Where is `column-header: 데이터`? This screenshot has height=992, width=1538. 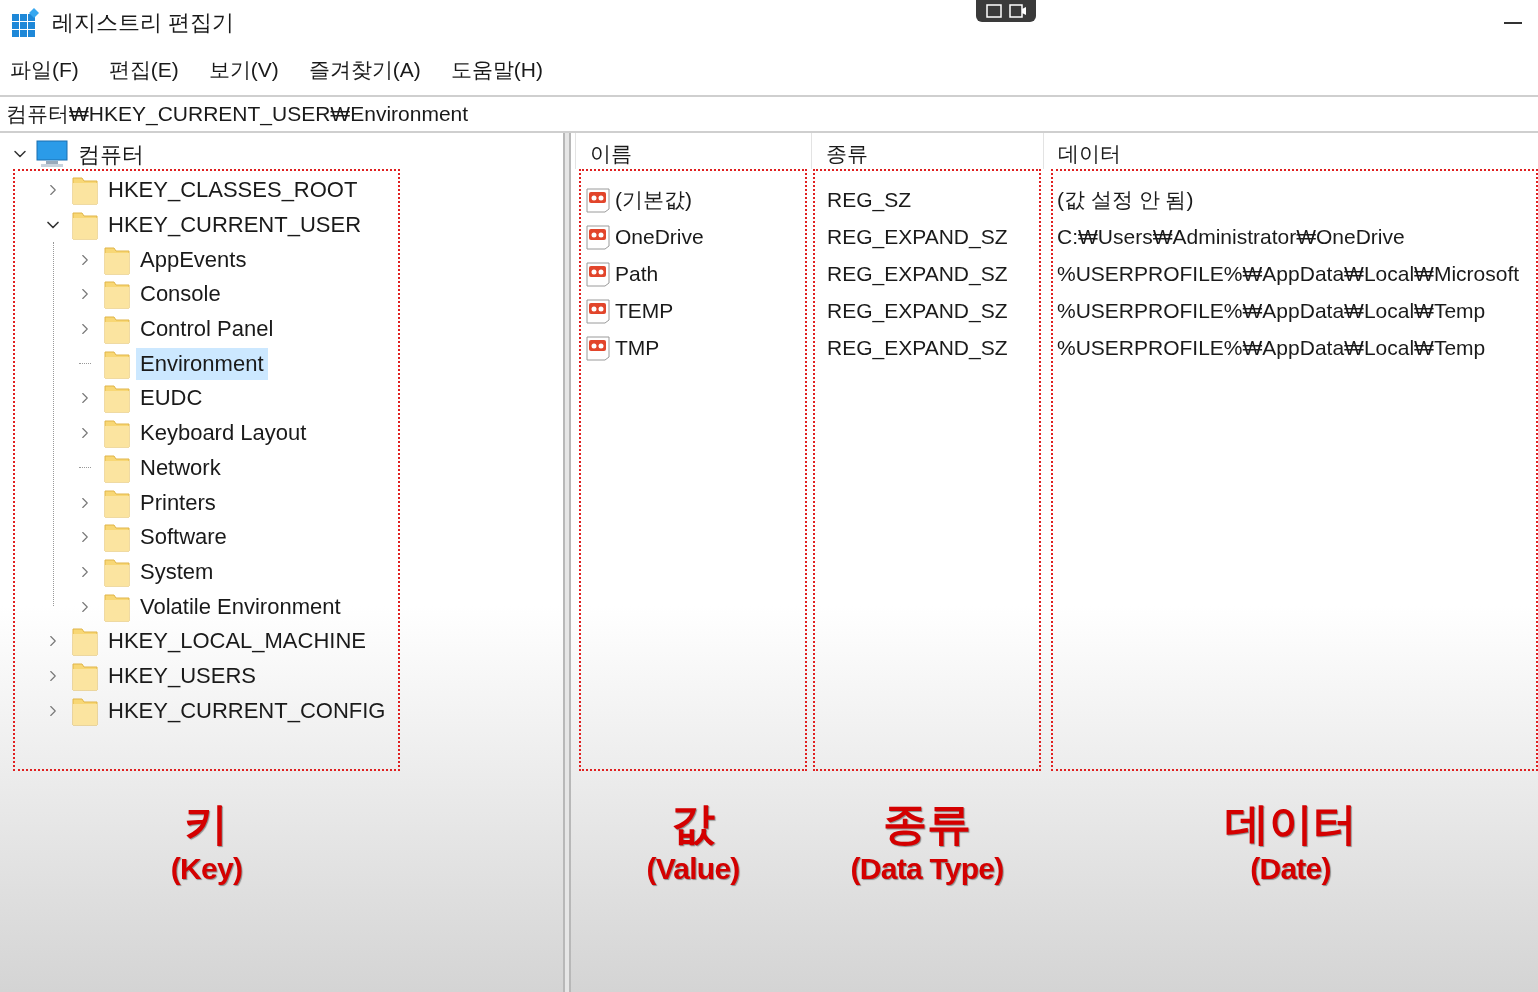 column-header: 데이터 is located at coordinates (1290, 151).